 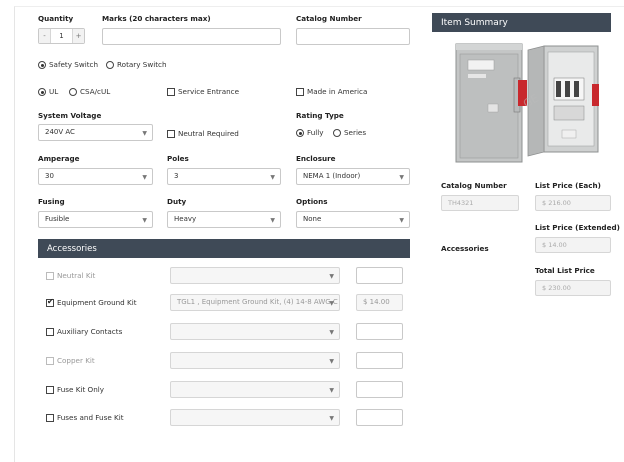 I want to click on marks-label: Marks (20 characters max), so click(x=156, y=18).